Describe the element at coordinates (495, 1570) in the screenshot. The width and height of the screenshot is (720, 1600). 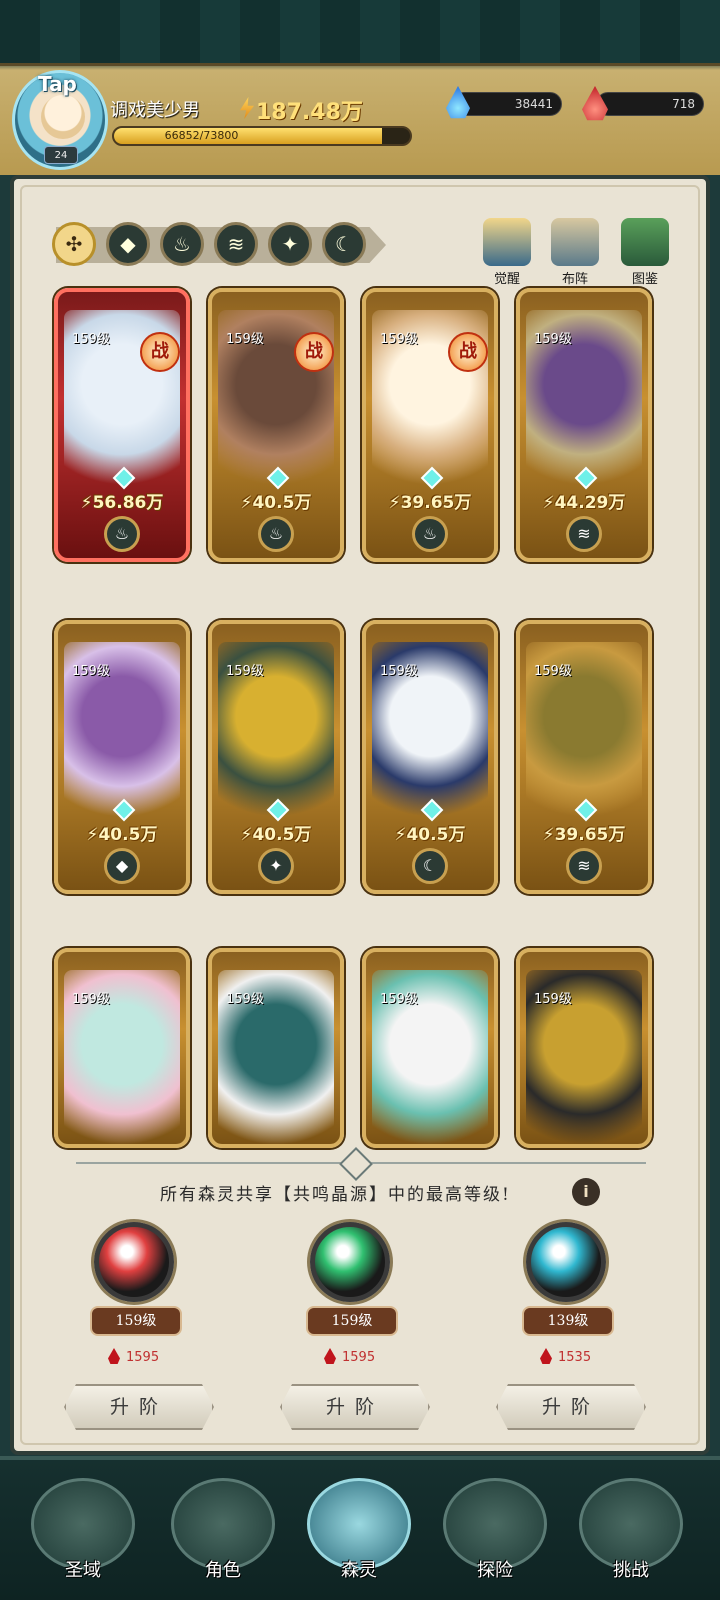
I see `nav-label: 探险` at that location.